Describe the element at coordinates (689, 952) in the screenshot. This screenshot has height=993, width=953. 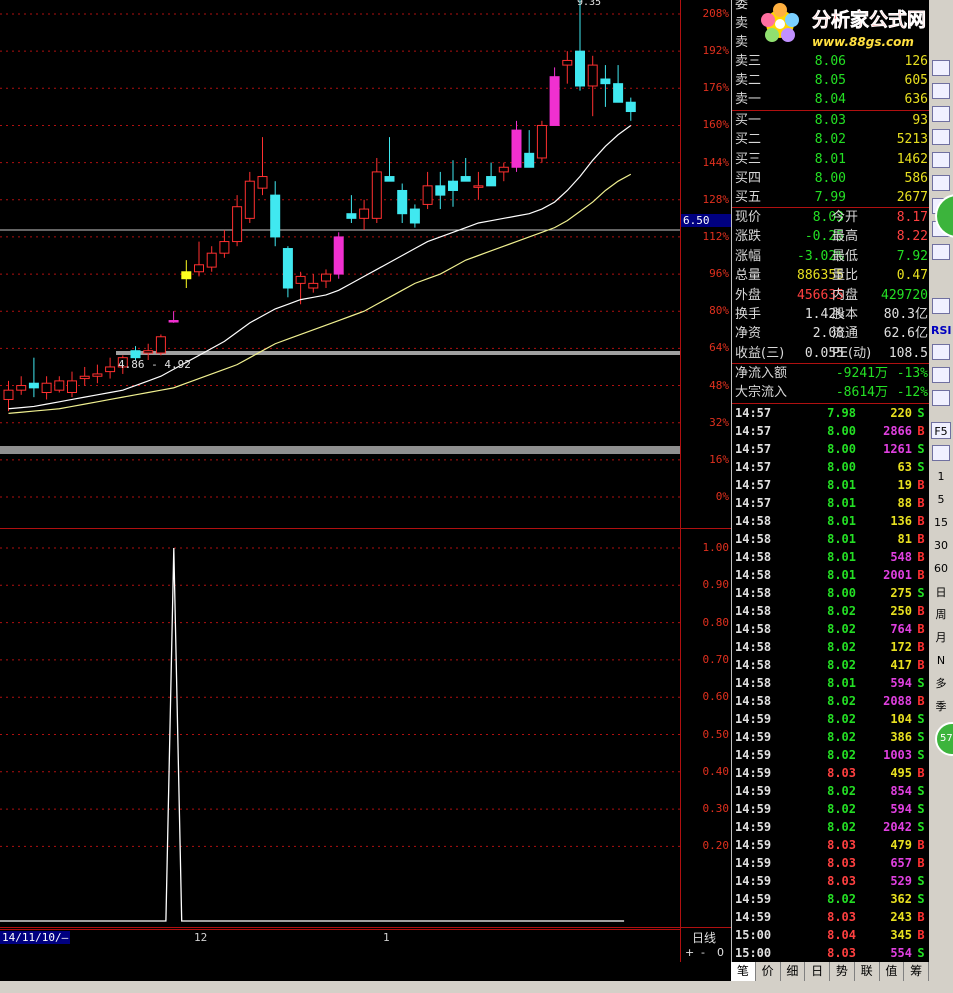
I see `zoom-in-button: +` at that location.